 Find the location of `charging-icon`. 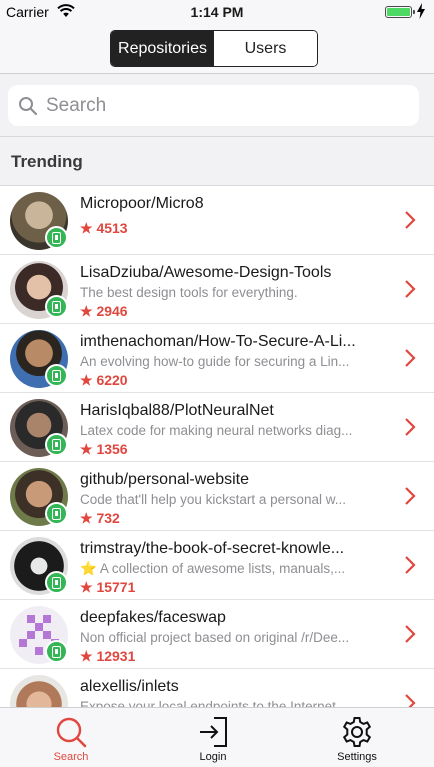

charging-icon is located at coordinates (421, 11).